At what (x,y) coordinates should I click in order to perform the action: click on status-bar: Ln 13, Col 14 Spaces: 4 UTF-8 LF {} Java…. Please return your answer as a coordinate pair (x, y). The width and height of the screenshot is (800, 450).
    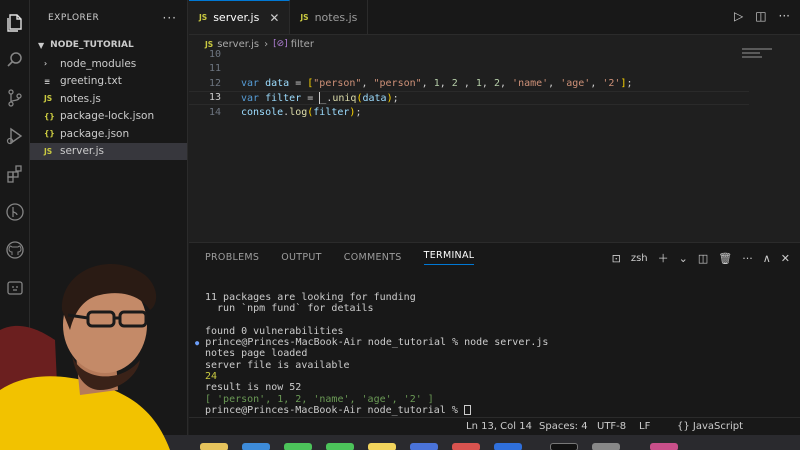
    Looking at the image, I should click on (494, 426).